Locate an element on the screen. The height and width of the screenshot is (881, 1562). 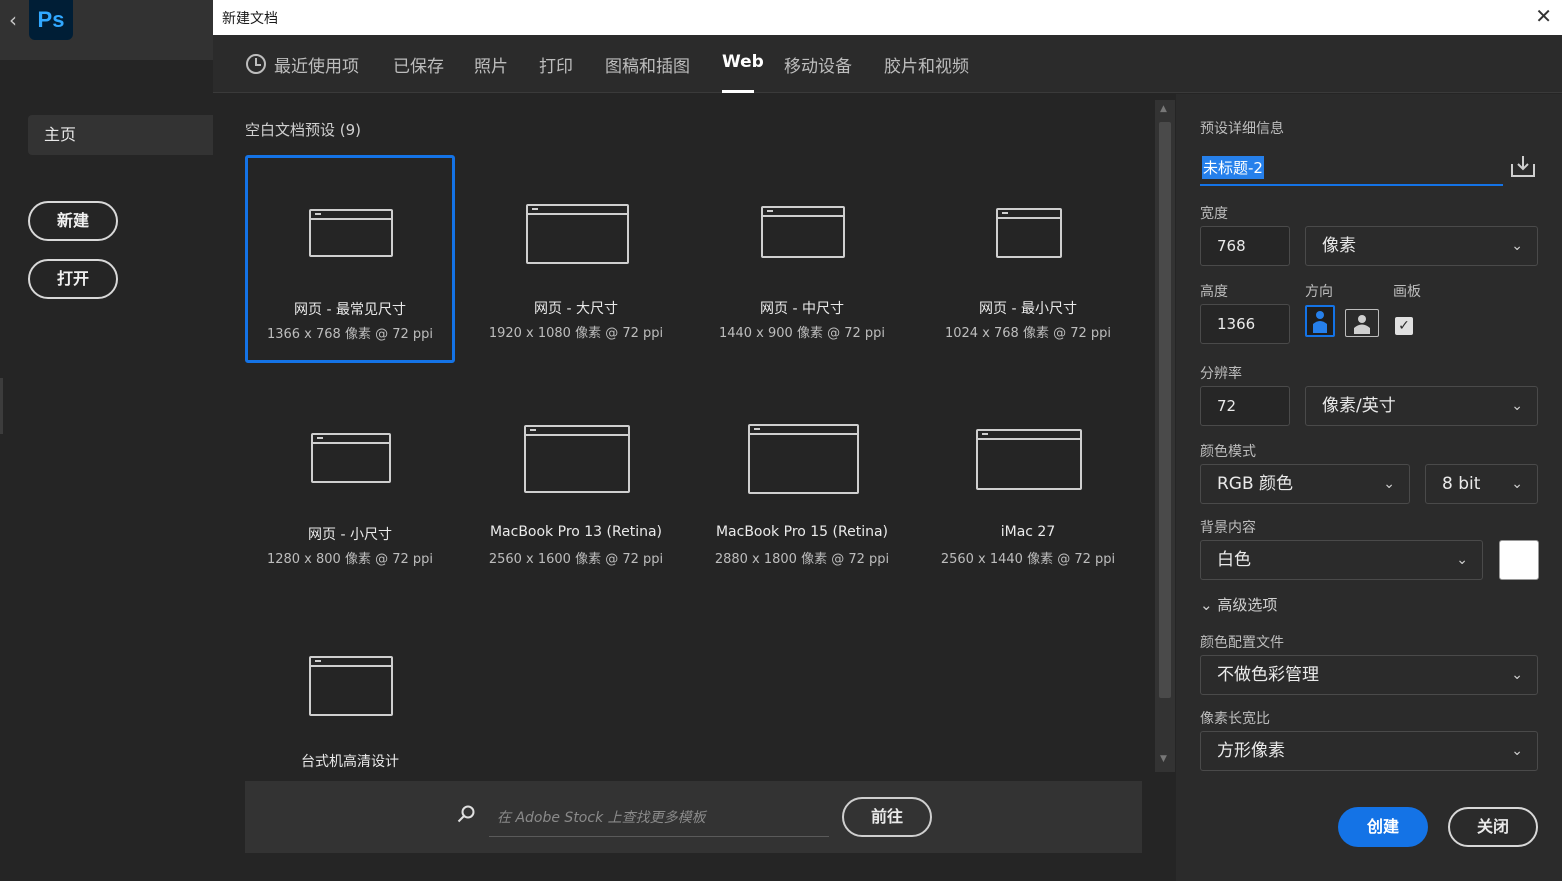
height-input: 1366 is located at coordinates (1245, 324).